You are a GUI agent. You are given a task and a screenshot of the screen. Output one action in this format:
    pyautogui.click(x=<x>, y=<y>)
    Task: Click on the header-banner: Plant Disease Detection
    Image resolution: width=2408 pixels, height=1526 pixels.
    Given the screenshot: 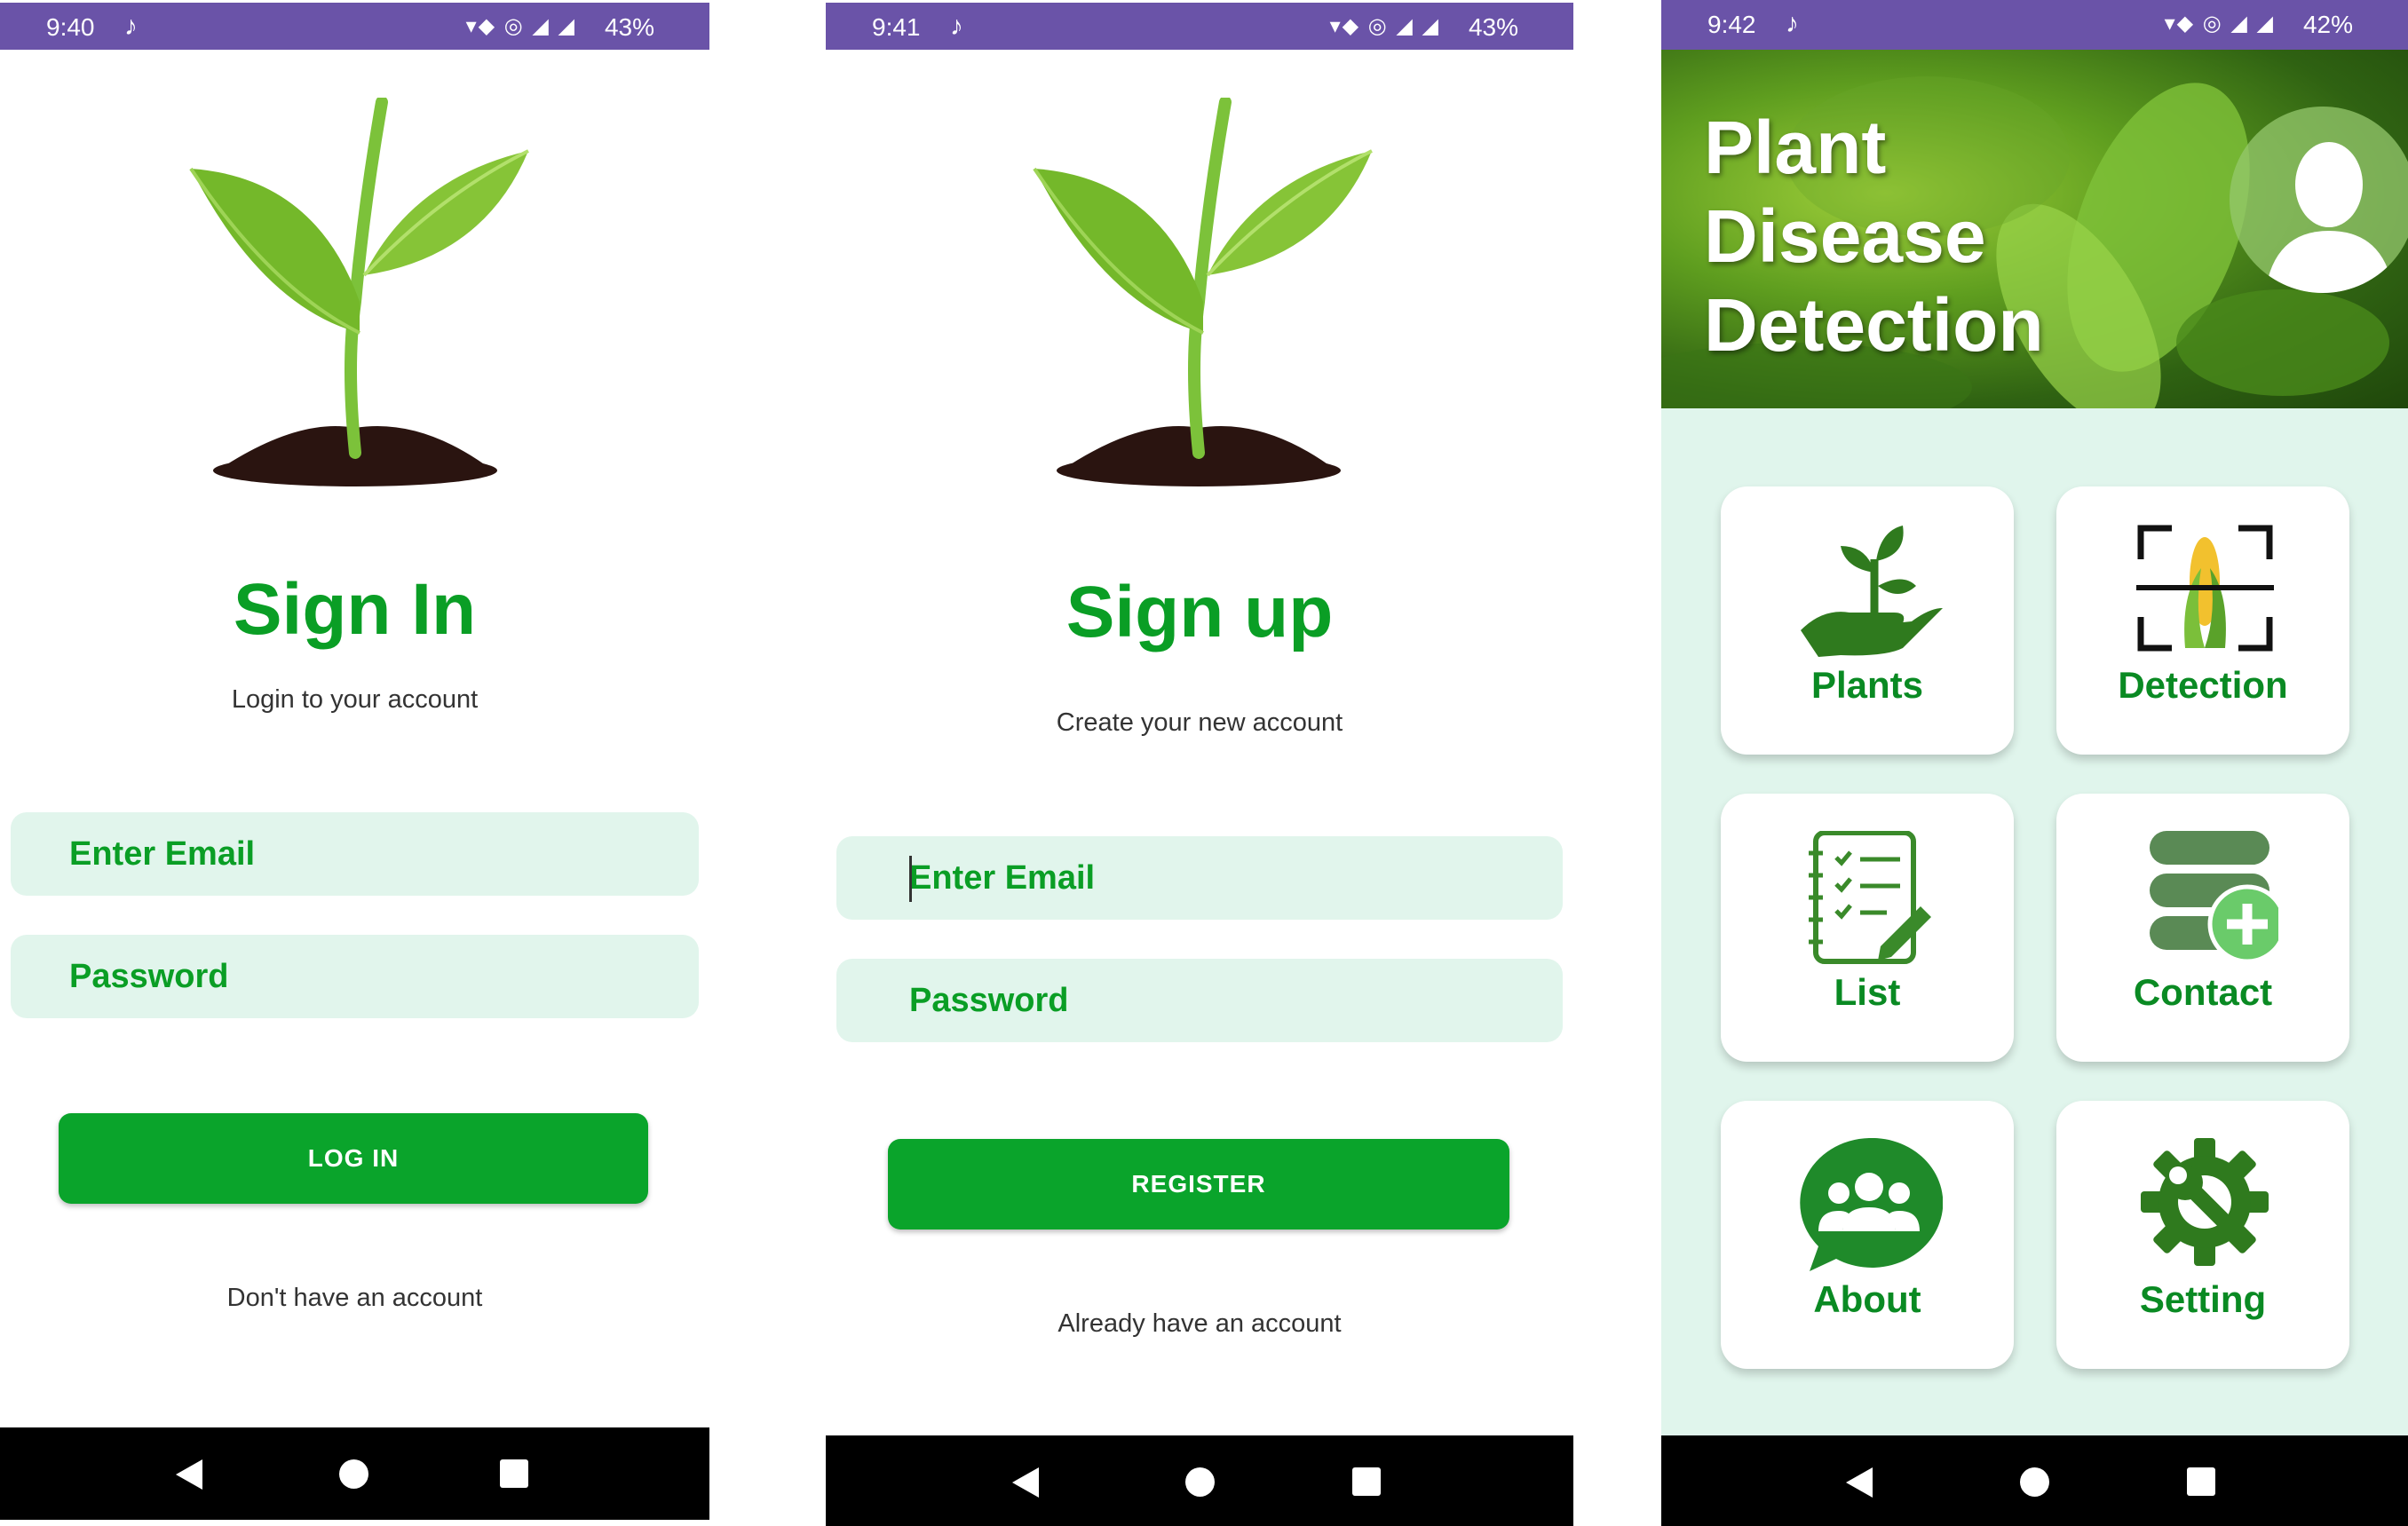 What is the action you would take?
    pyautogui.click(x=2034, y=229)
    